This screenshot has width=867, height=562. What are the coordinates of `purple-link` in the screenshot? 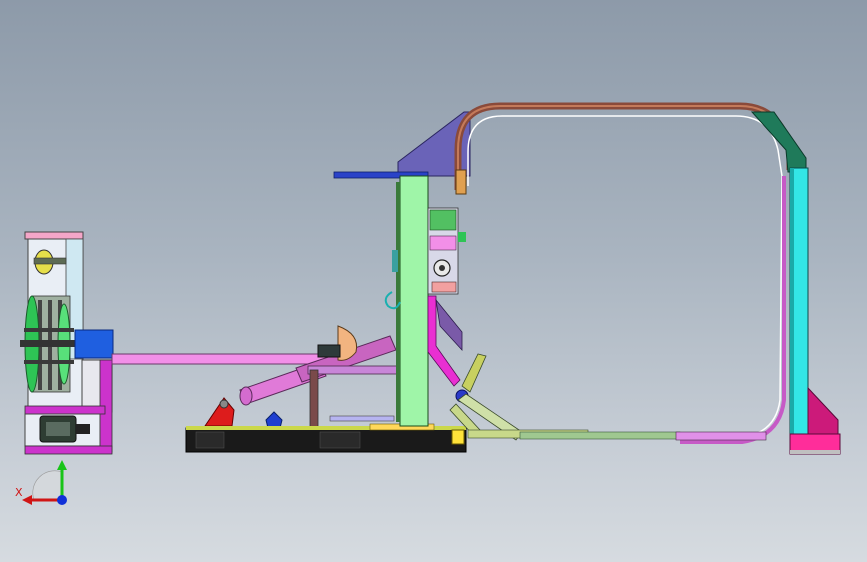 It's located at (449, 325).